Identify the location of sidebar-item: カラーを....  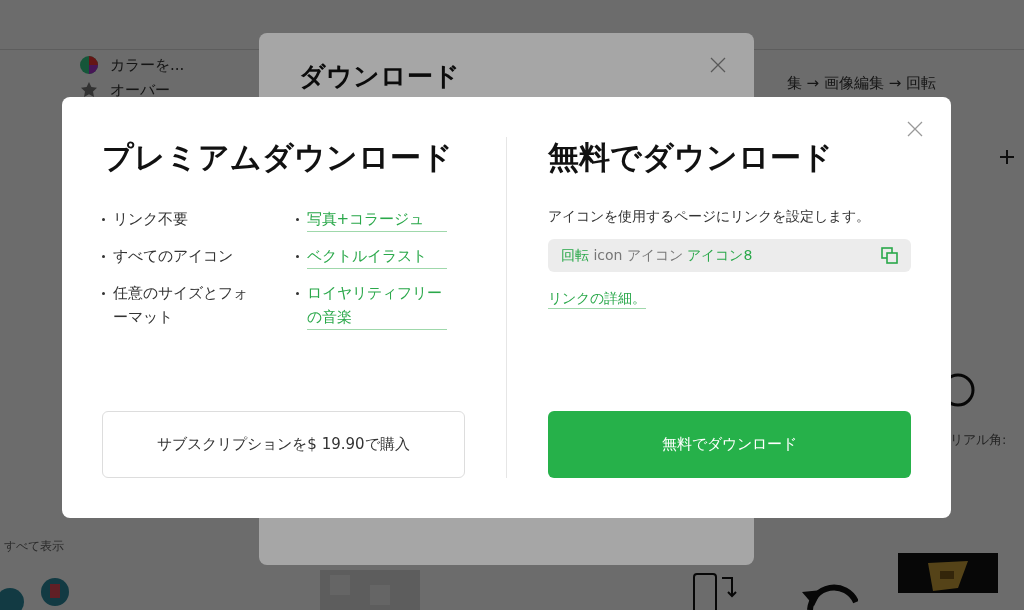
(147, 65).